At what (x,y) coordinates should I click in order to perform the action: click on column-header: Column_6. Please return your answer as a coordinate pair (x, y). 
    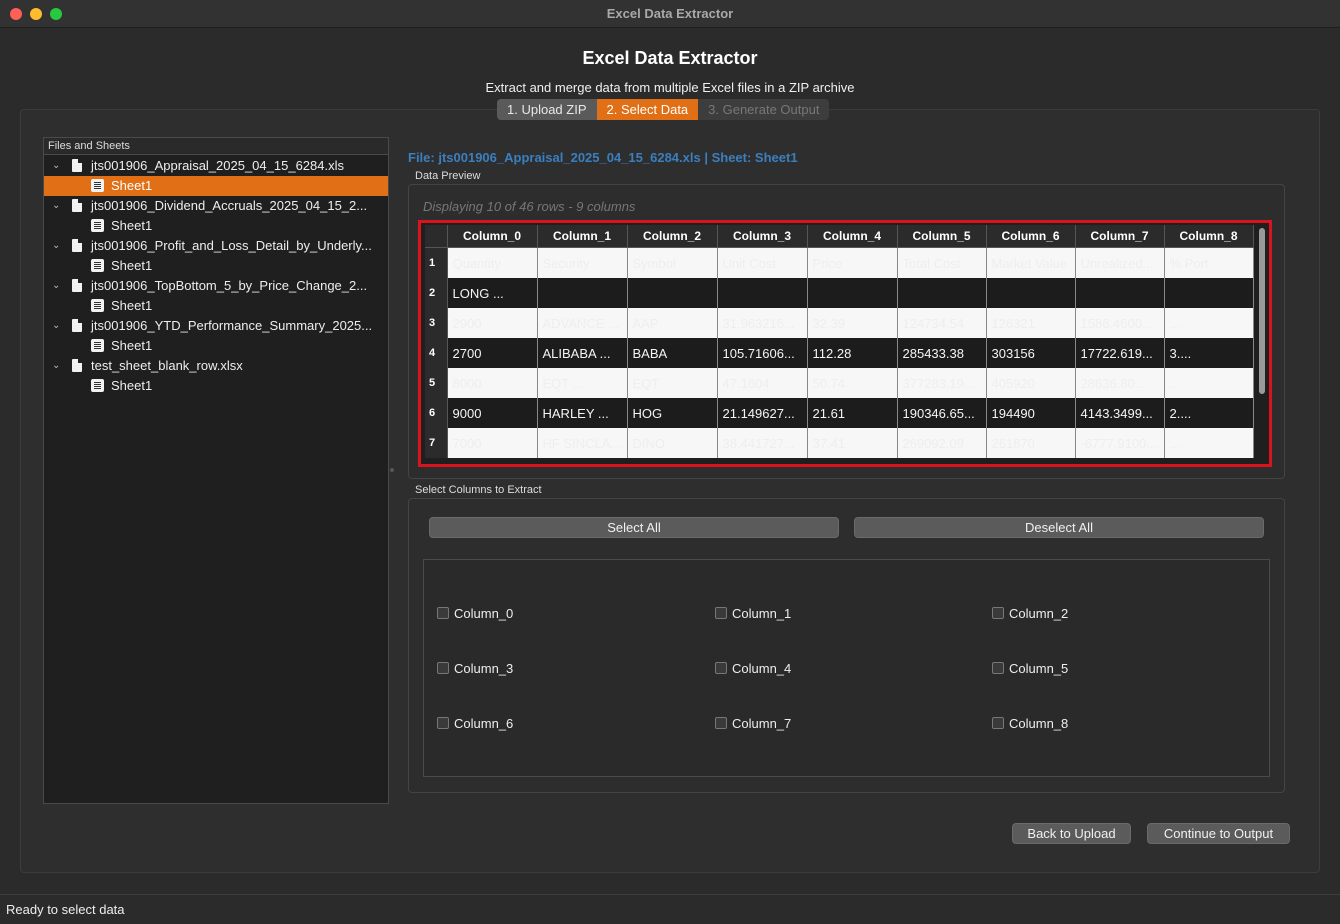
    Looking at the image, I should click on (1031, 236).